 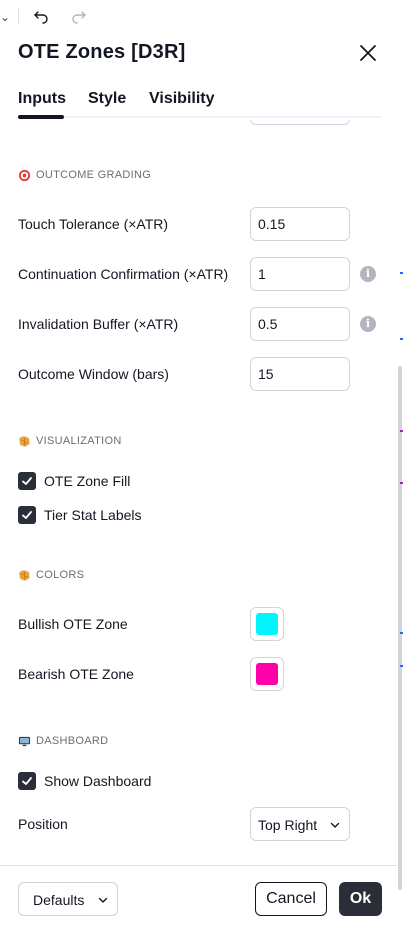 What do you see at coordinates (300, 324) in the screenshot?
I see `invalidation-buffer-input: 0.5` at bounding box center [300, 324].